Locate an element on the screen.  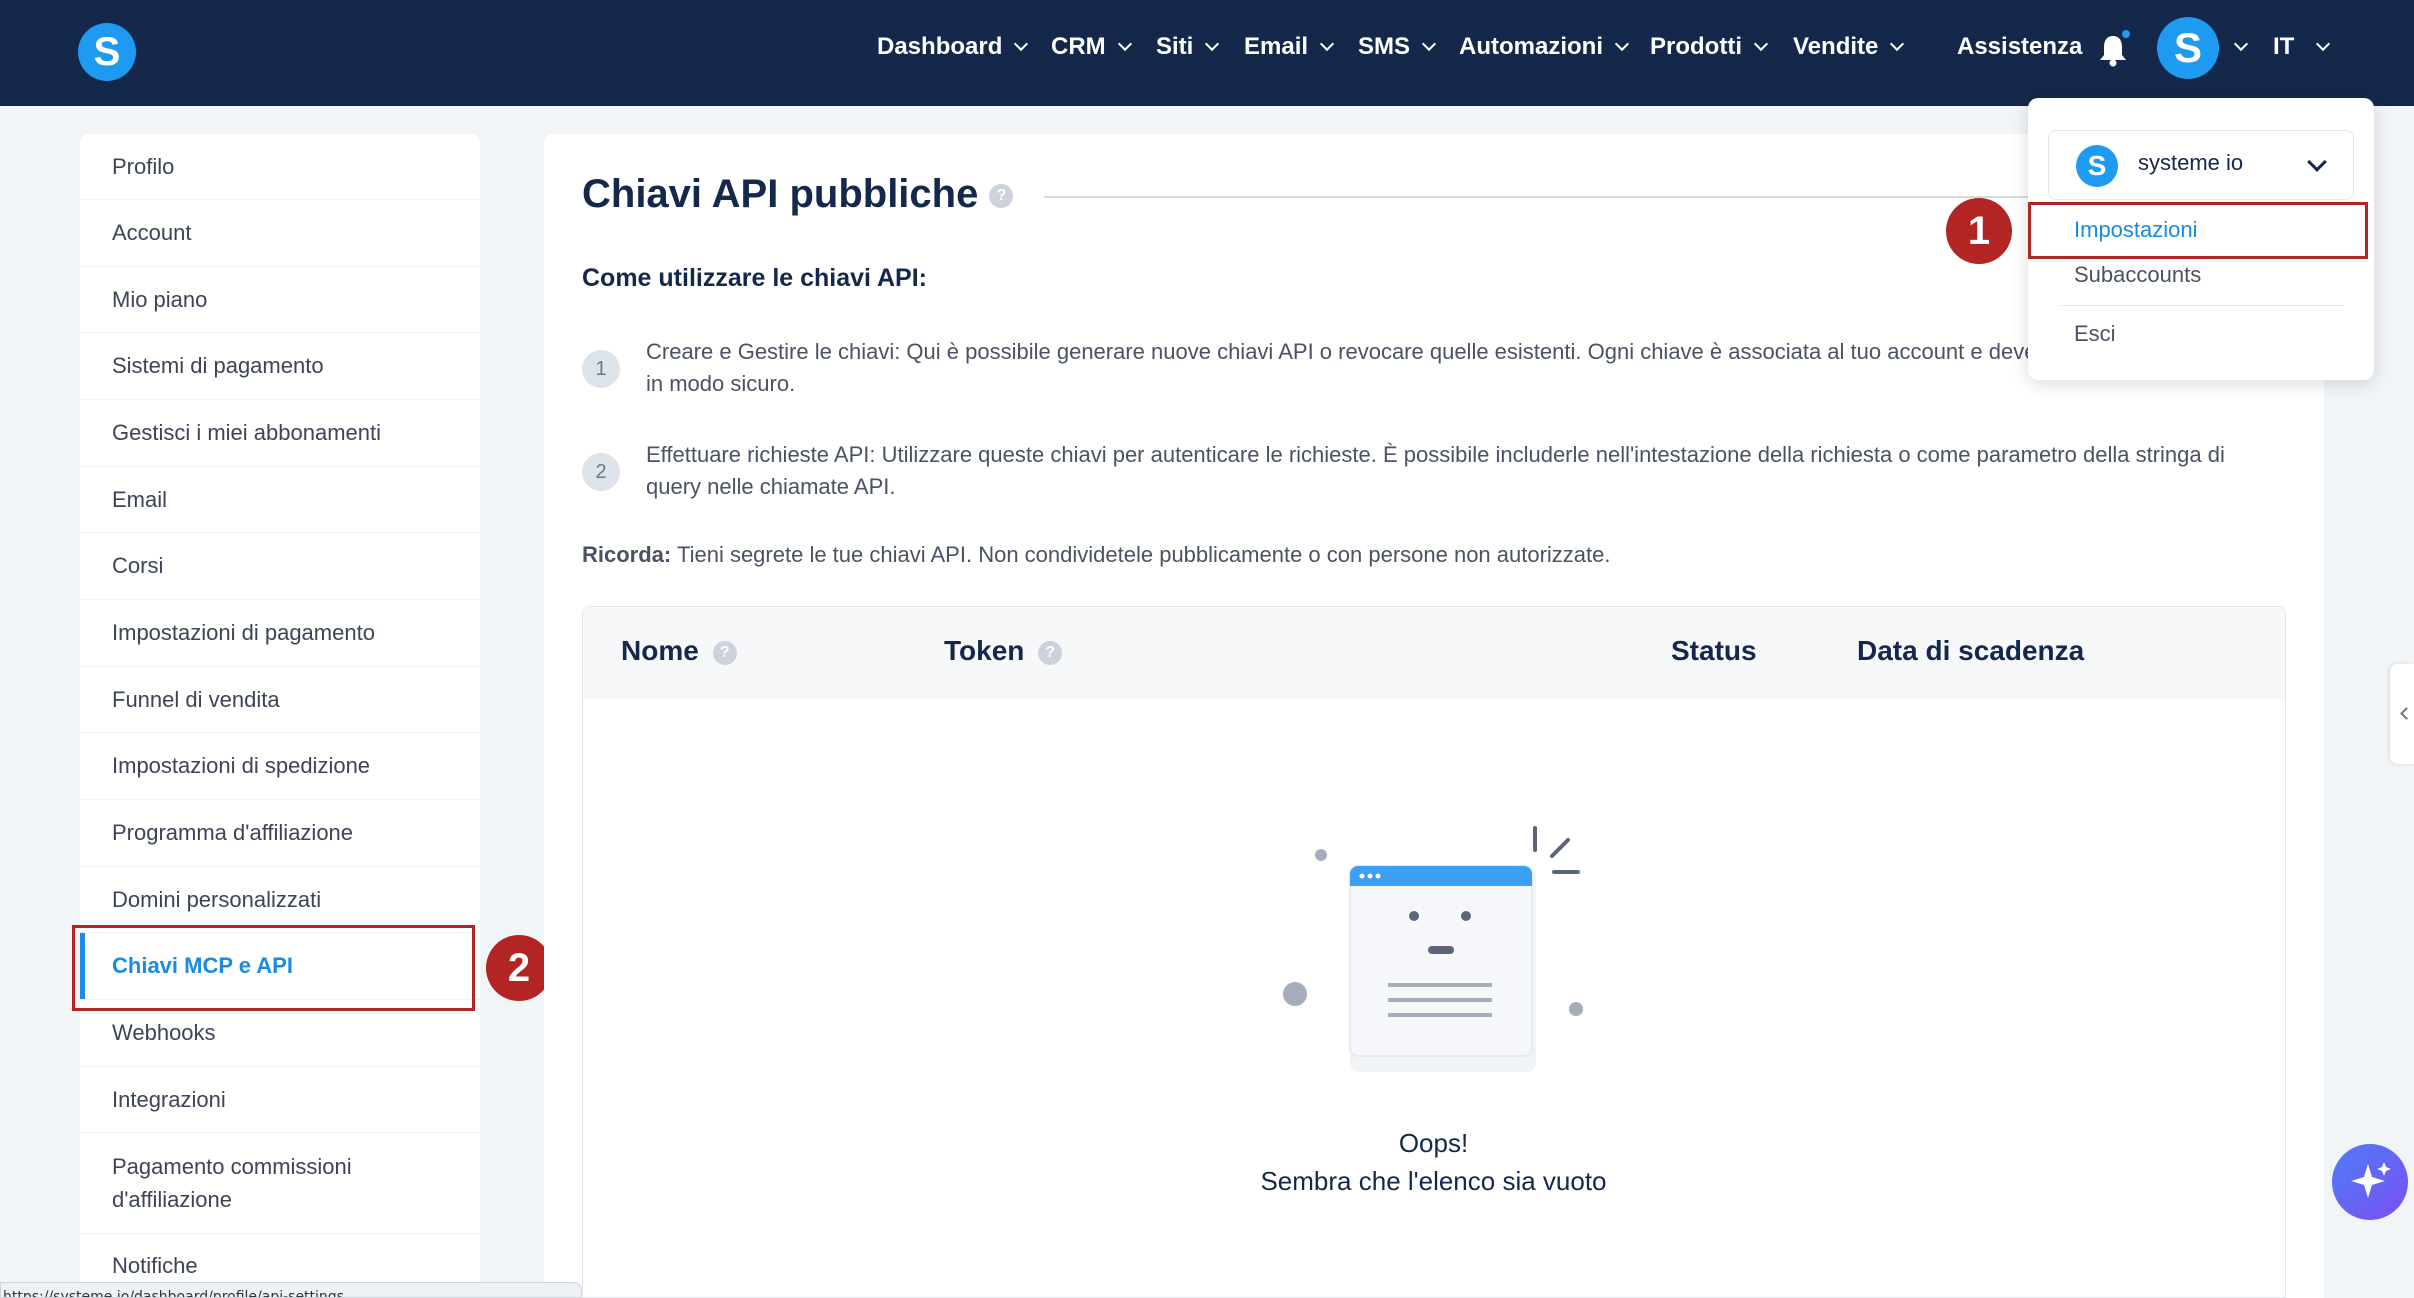
nav-siti: Siti is located at coordinates (1188, 47).